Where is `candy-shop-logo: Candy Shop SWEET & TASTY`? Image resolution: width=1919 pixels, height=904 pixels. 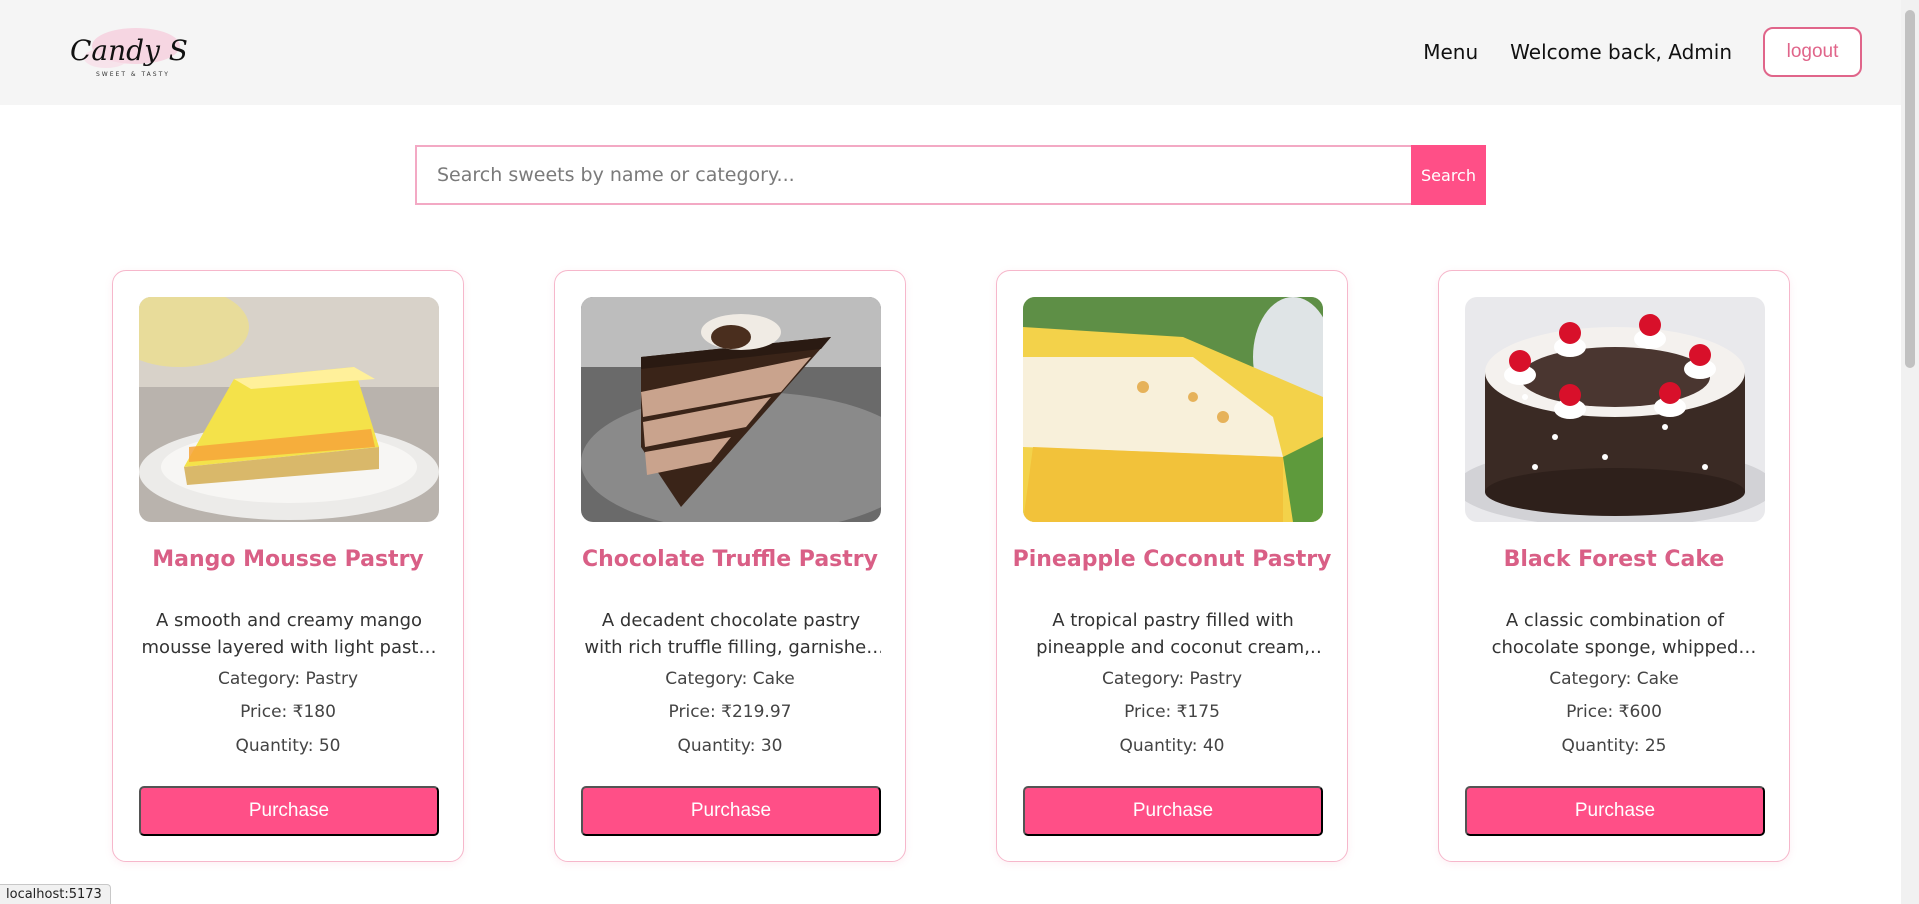 candy-shop-logo: Candy Shop SWEET & TASTY is located at coordinates (153, 50).